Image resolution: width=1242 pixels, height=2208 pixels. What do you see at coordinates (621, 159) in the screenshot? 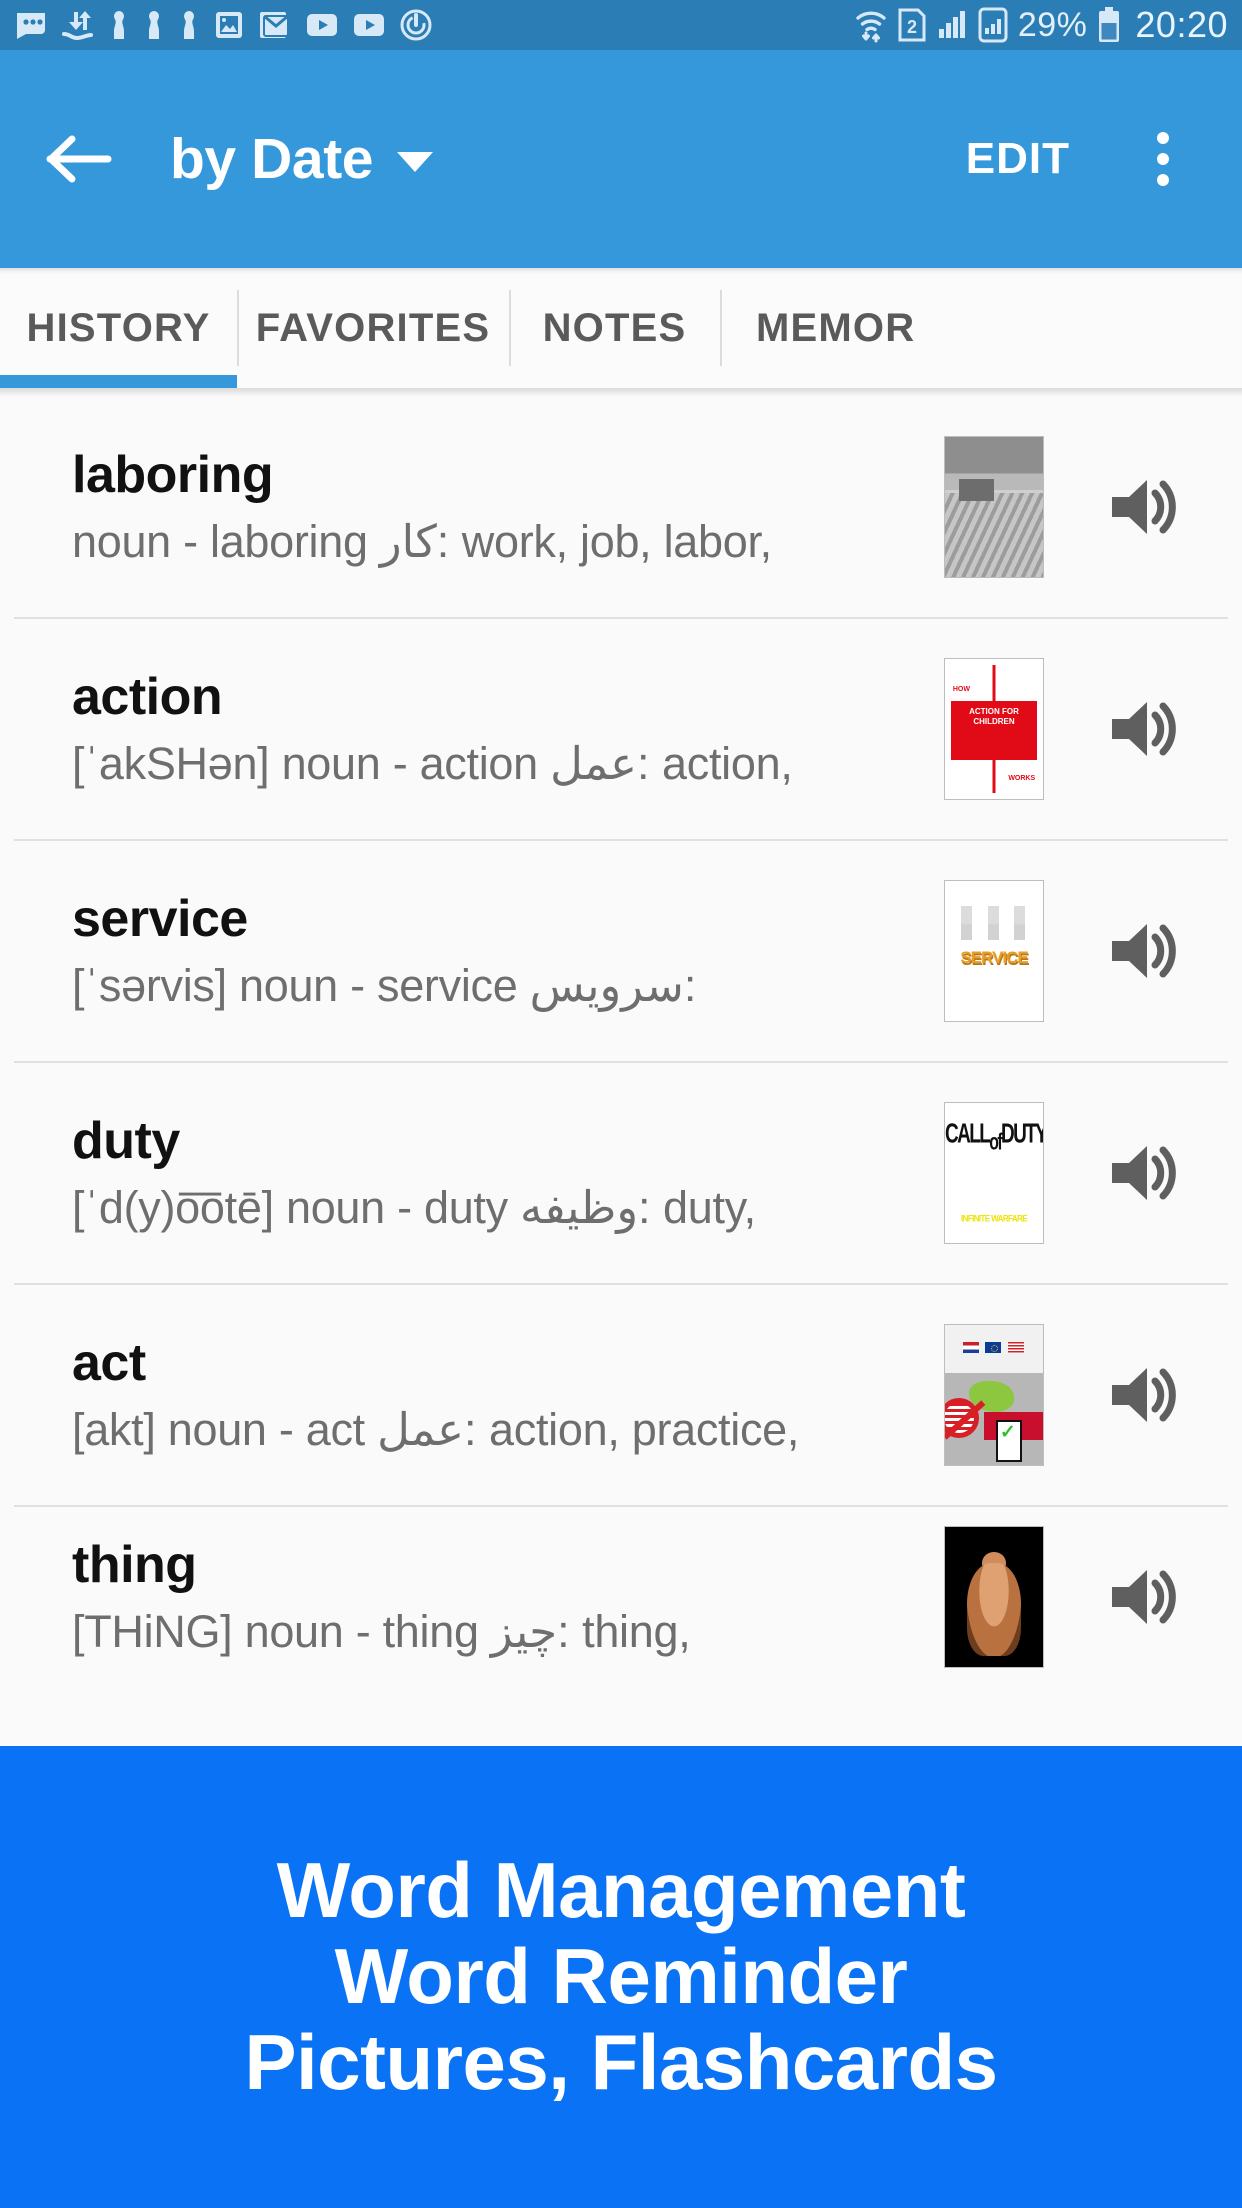
I see `app-bar: by Date EDIT` at bounding box center [621, 159].